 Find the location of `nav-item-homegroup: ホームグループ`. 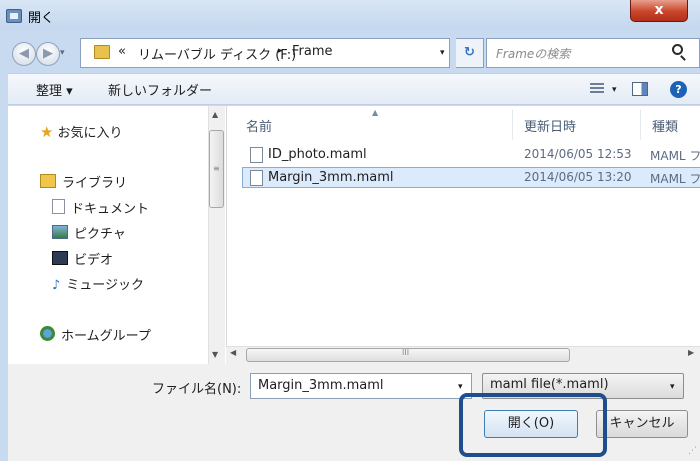

nav-item-homegroup: ホームグループ is located at coordinates (95, 336).